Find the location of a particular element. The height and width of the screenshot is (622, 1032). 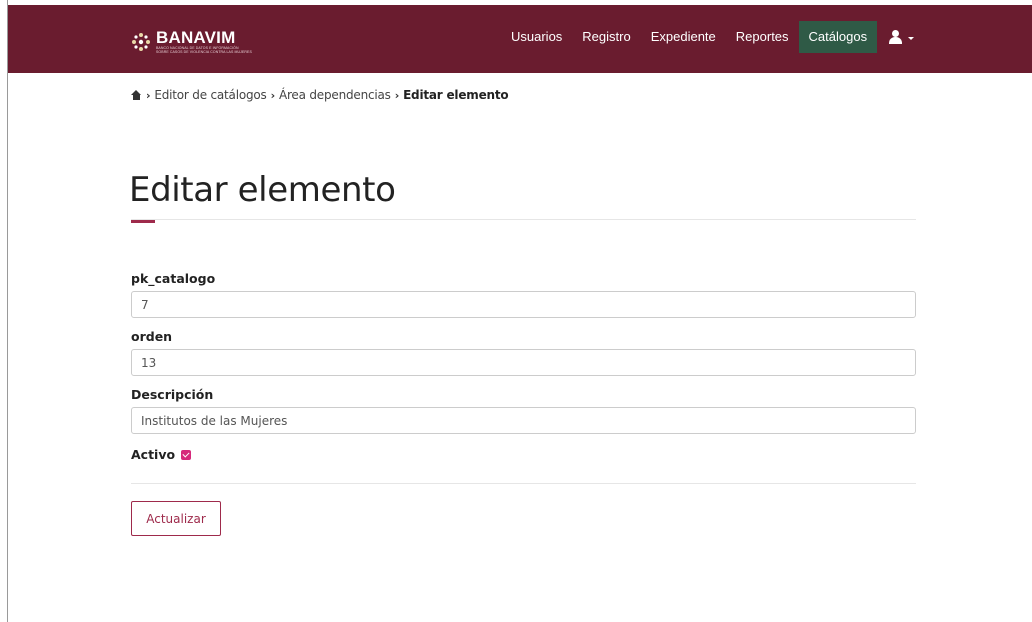

title-accent-bar is located at coordinates (143, 221).